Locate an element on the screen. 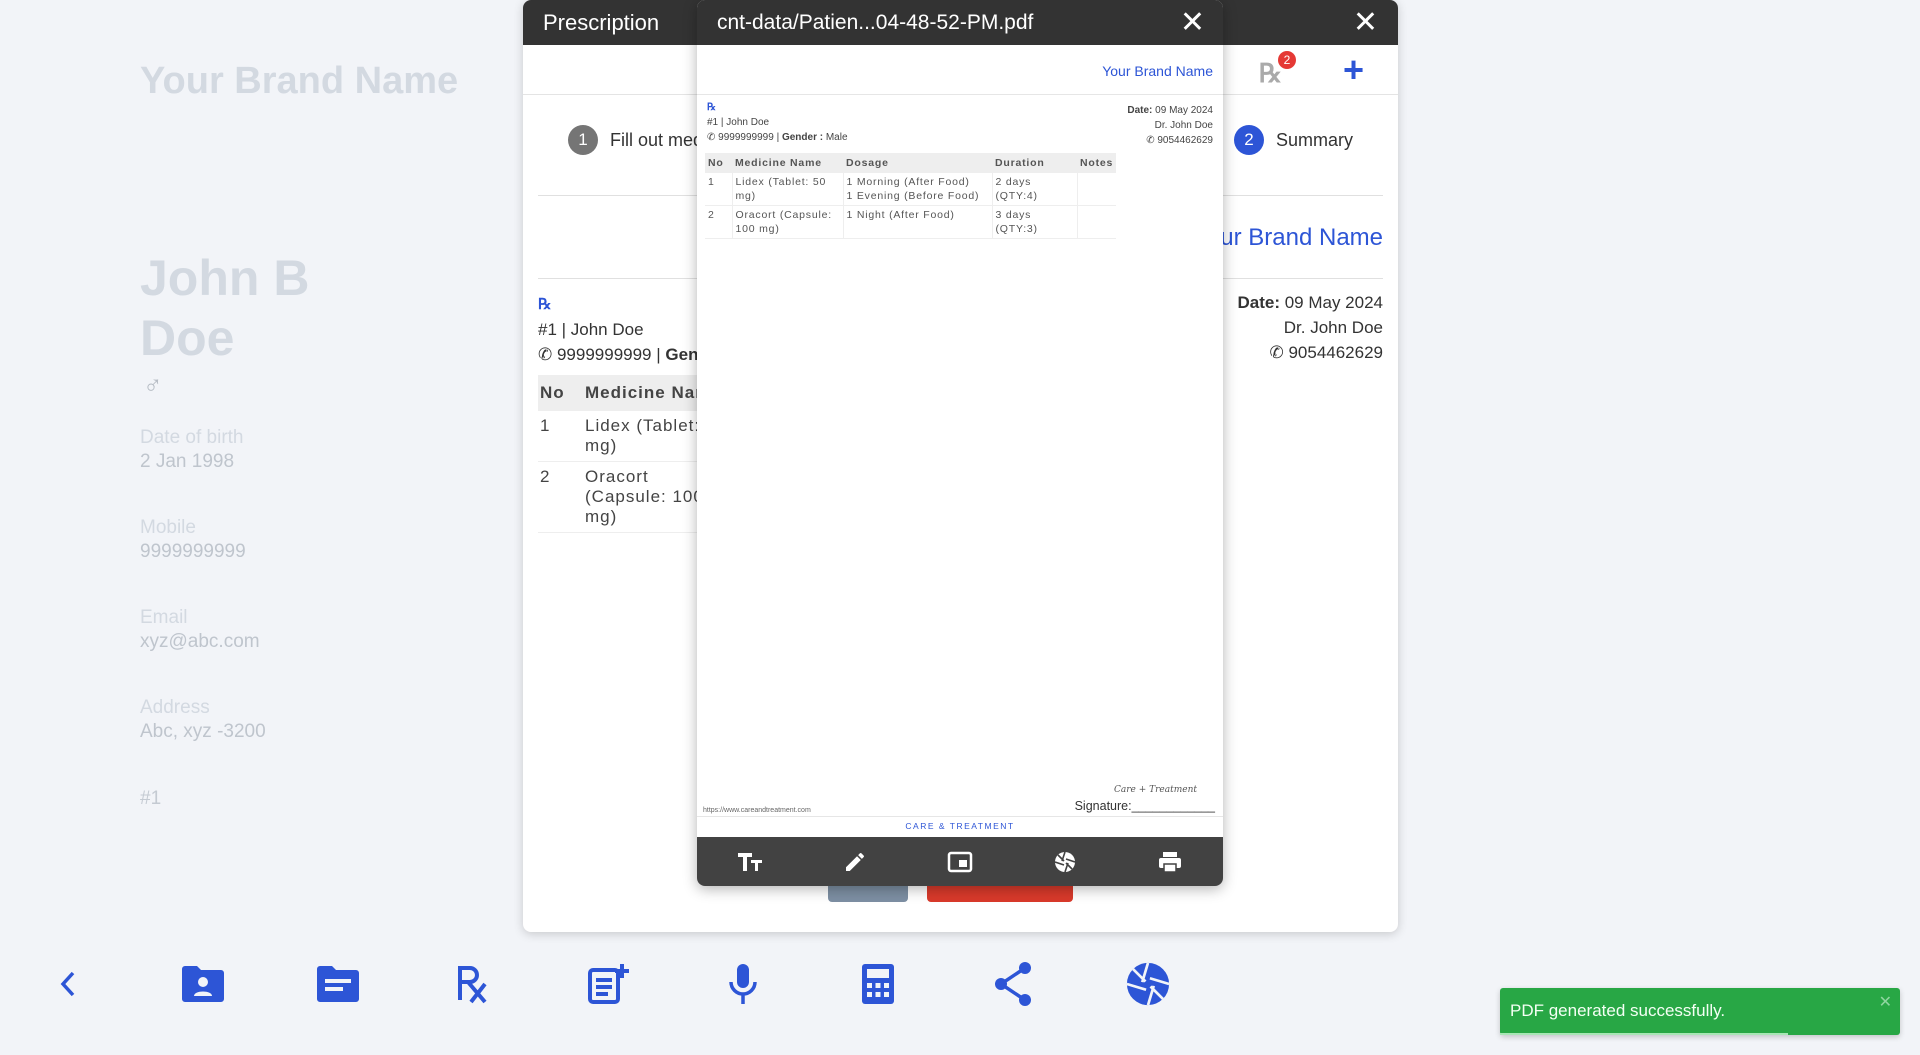 The image size is (1920, 1055). notes-folder-icon is located at coordinates (338, 984).